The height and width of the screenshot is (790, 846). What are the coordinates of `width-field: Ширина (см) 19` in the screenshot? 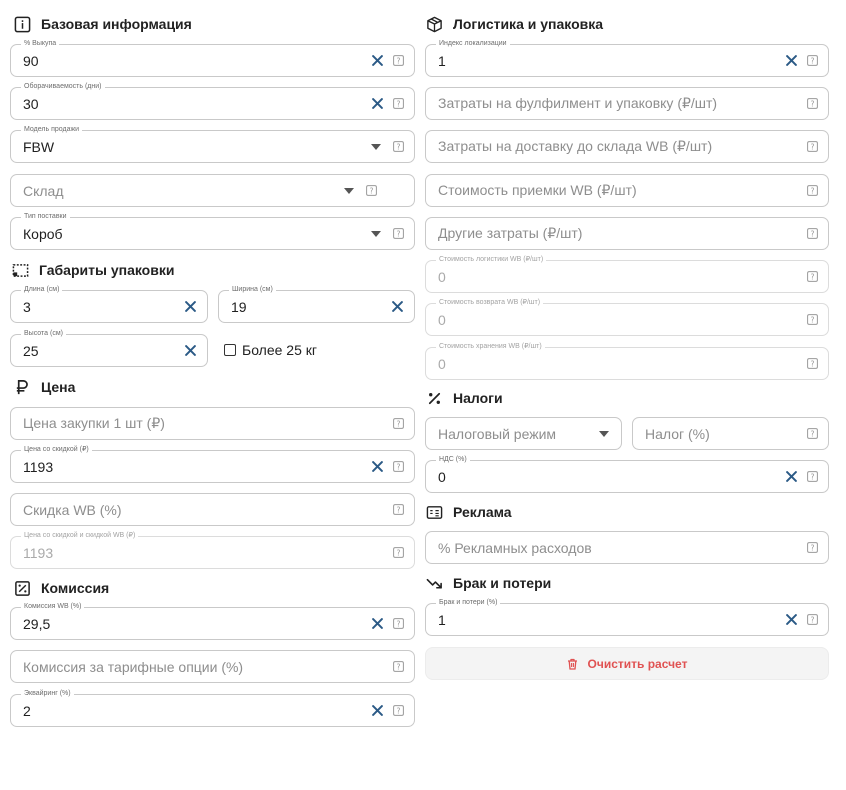 It's located at (316, 304).